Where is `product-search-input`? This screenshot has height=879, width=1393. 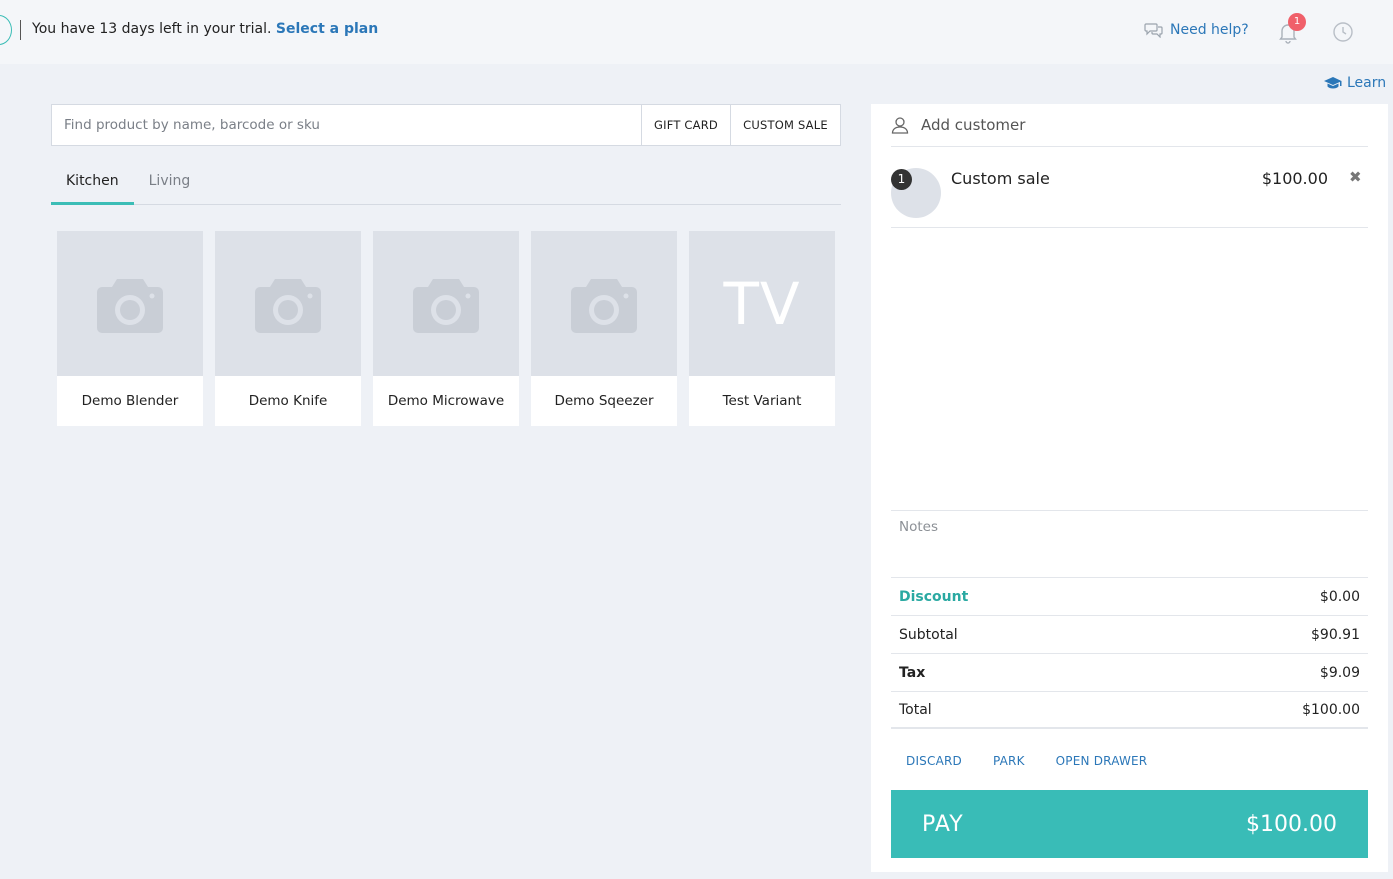 product-search-input is located at coordinates (346, 125).